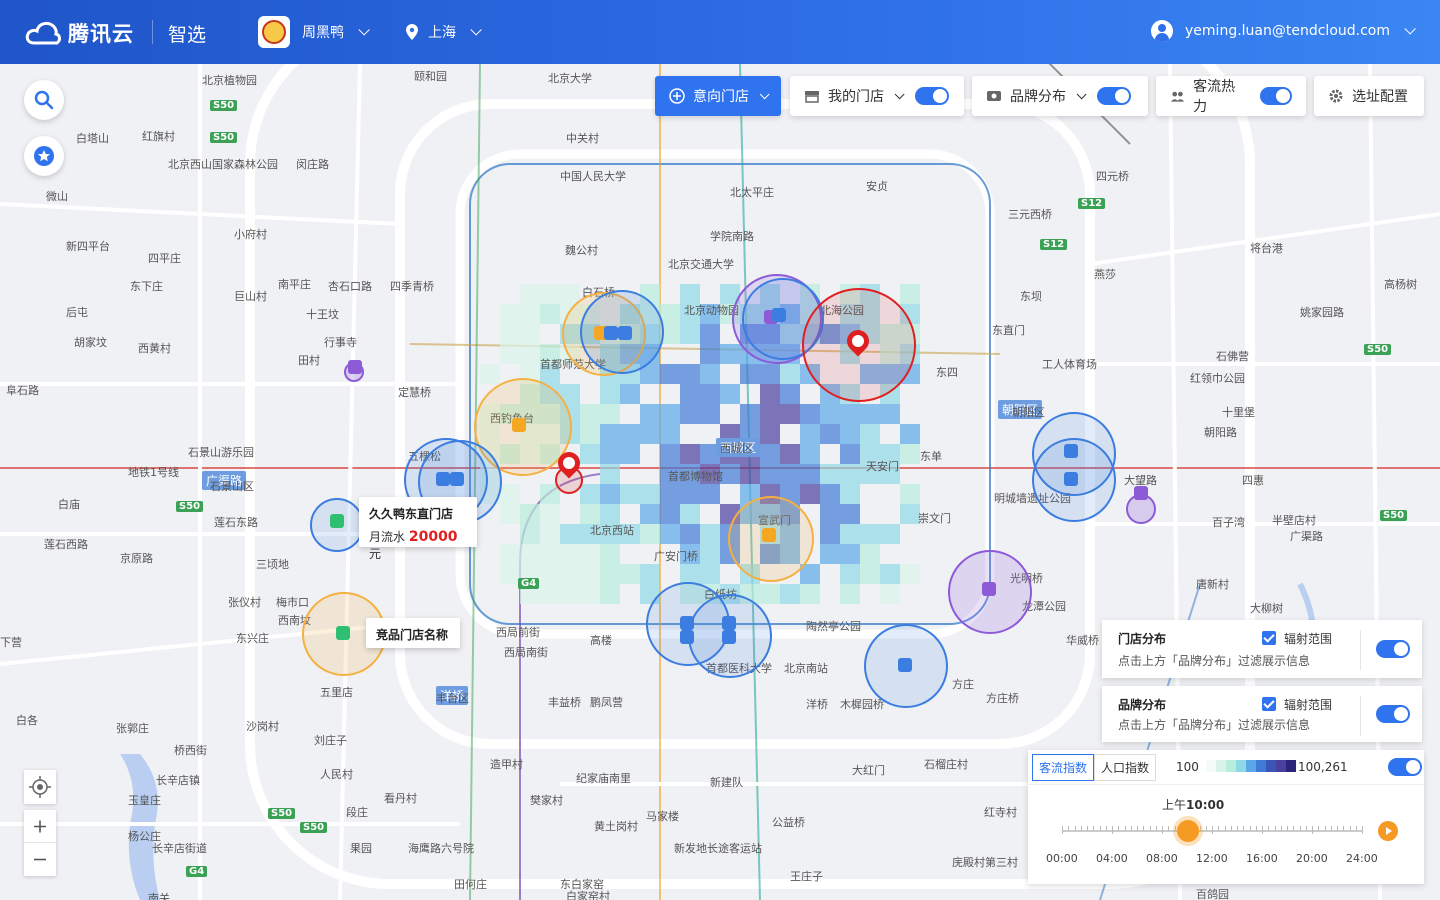 The image size is (1440, 900). Describe the element at coordinates (274, 32) in the screenshot. I see `shop-logo` at that location.